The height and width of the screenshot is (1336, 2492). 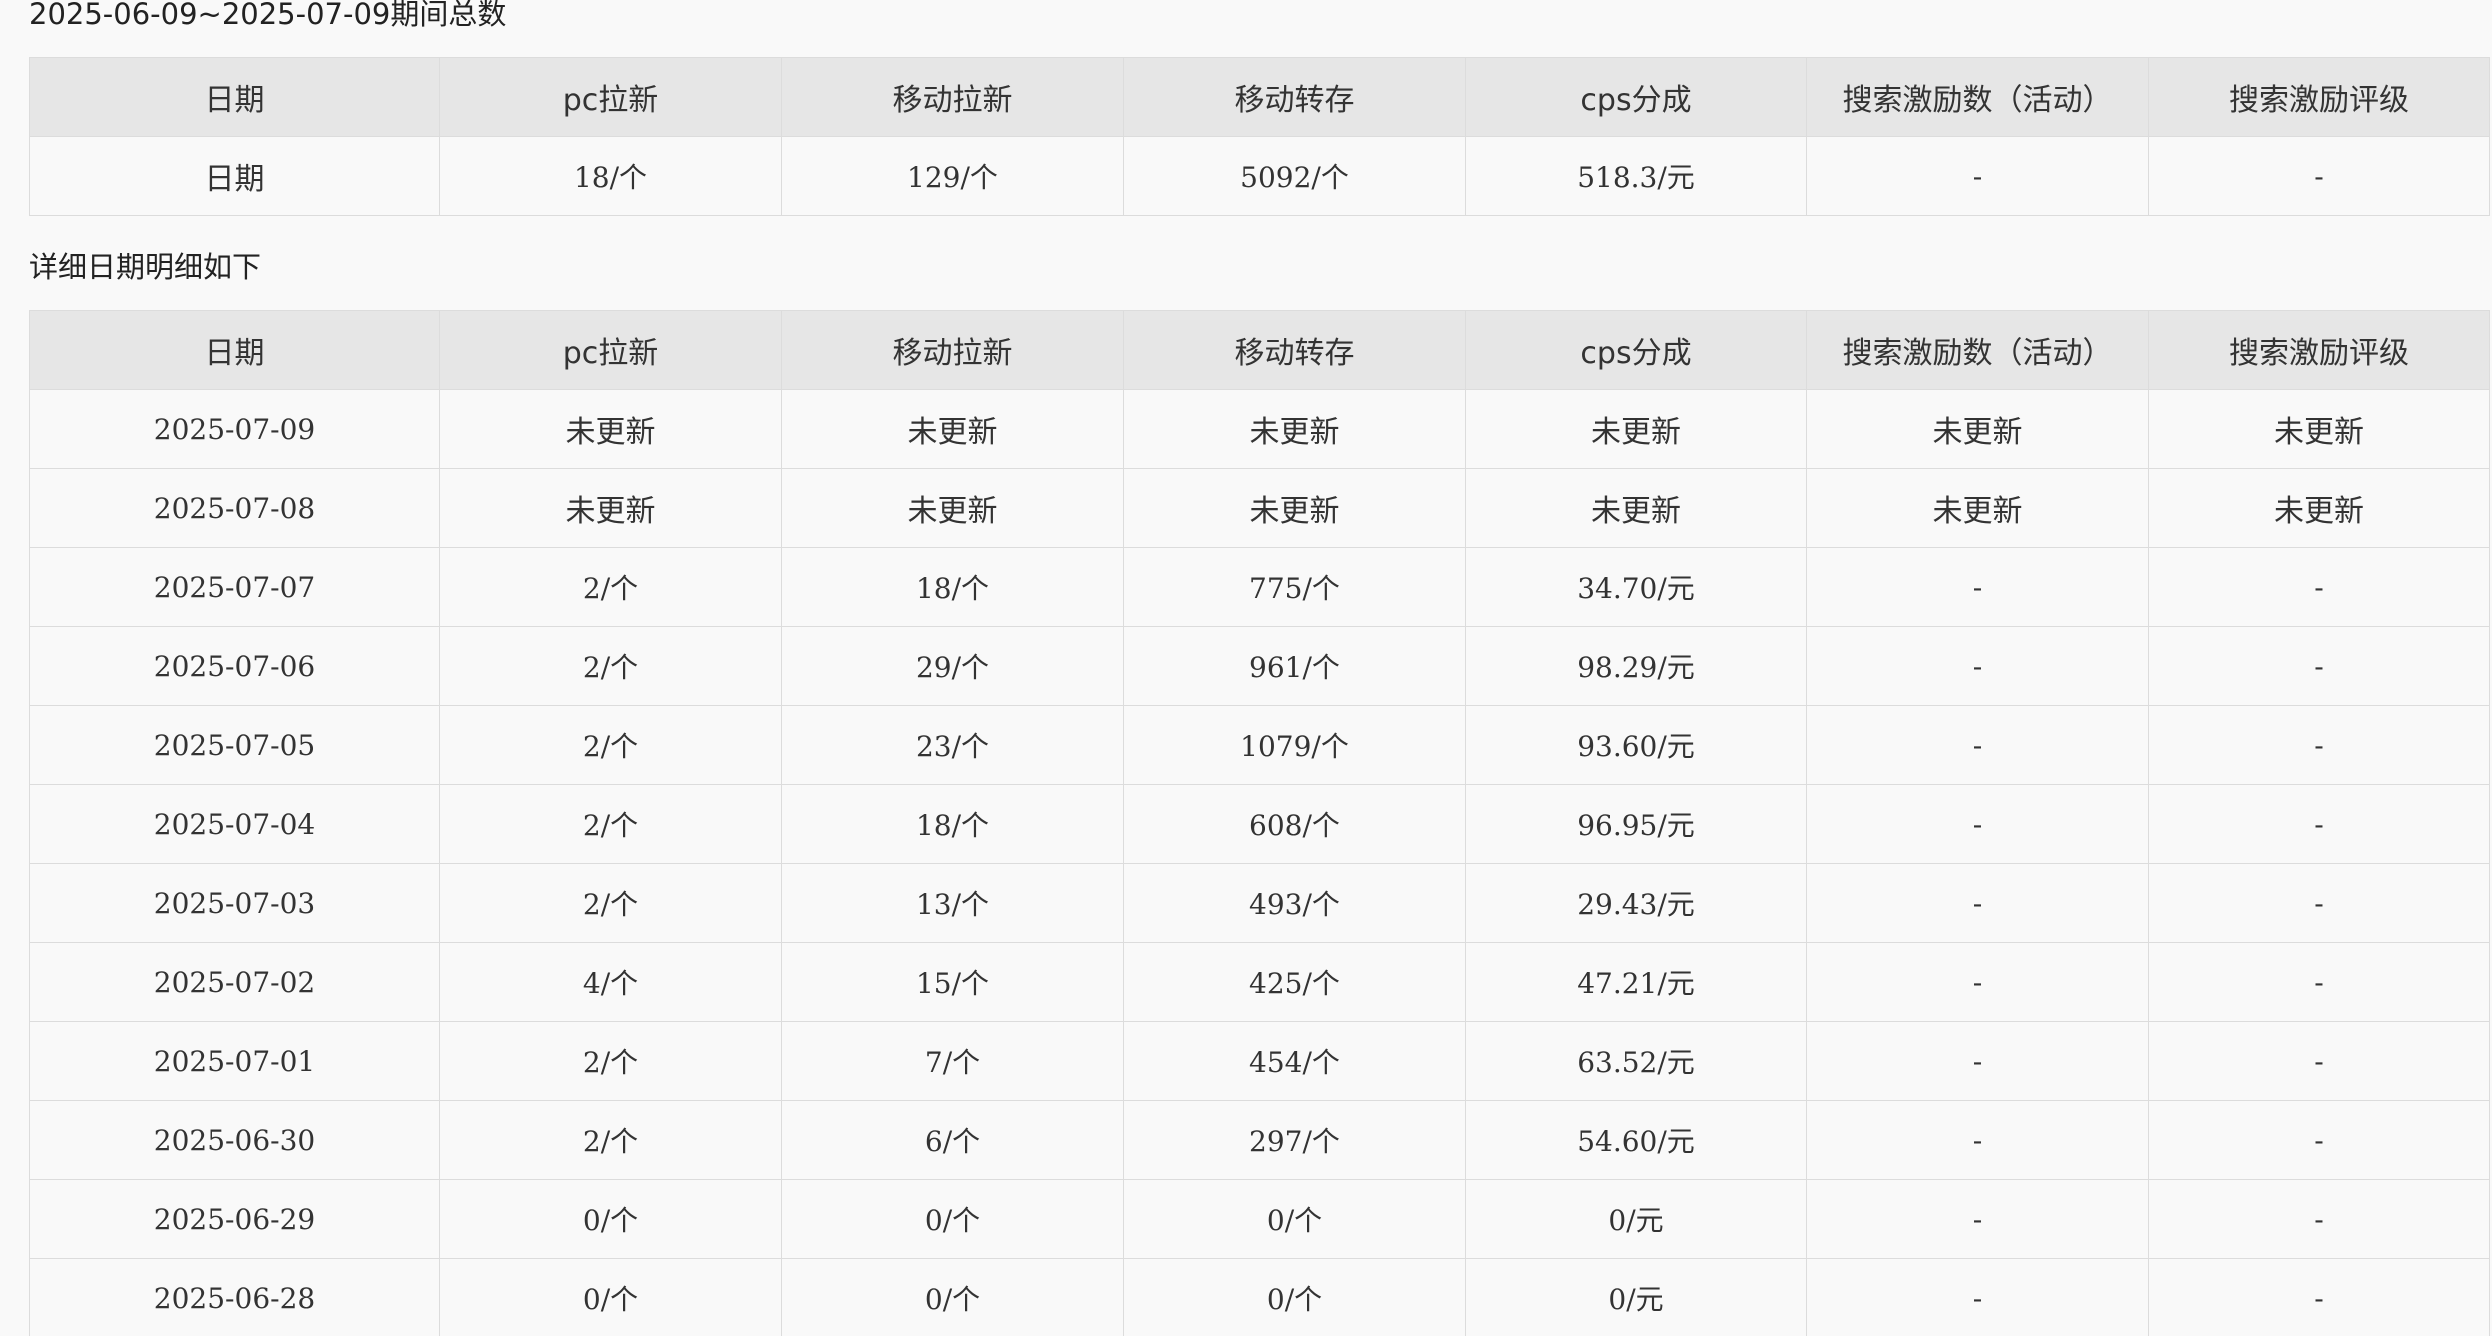 I want to click on table-row: 2025-07-01 2/个 7/个 454/个 63.52/元 - -, so click(x=1259, y=1061).